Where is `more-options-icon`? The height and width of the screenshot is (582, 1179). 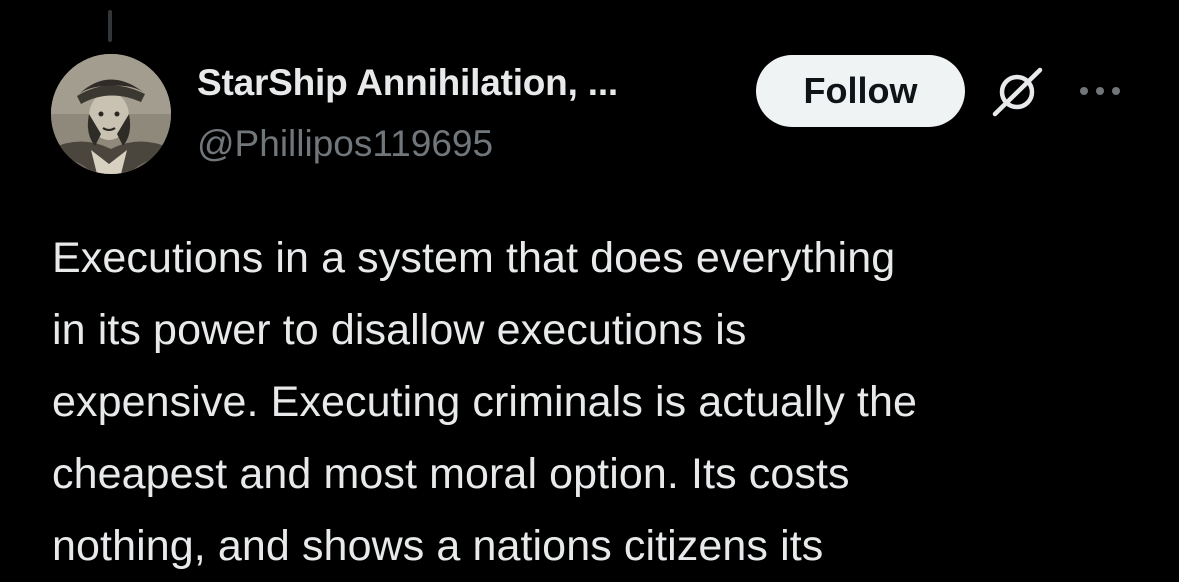 more-options-icon is located at coordinates (1100, 91).